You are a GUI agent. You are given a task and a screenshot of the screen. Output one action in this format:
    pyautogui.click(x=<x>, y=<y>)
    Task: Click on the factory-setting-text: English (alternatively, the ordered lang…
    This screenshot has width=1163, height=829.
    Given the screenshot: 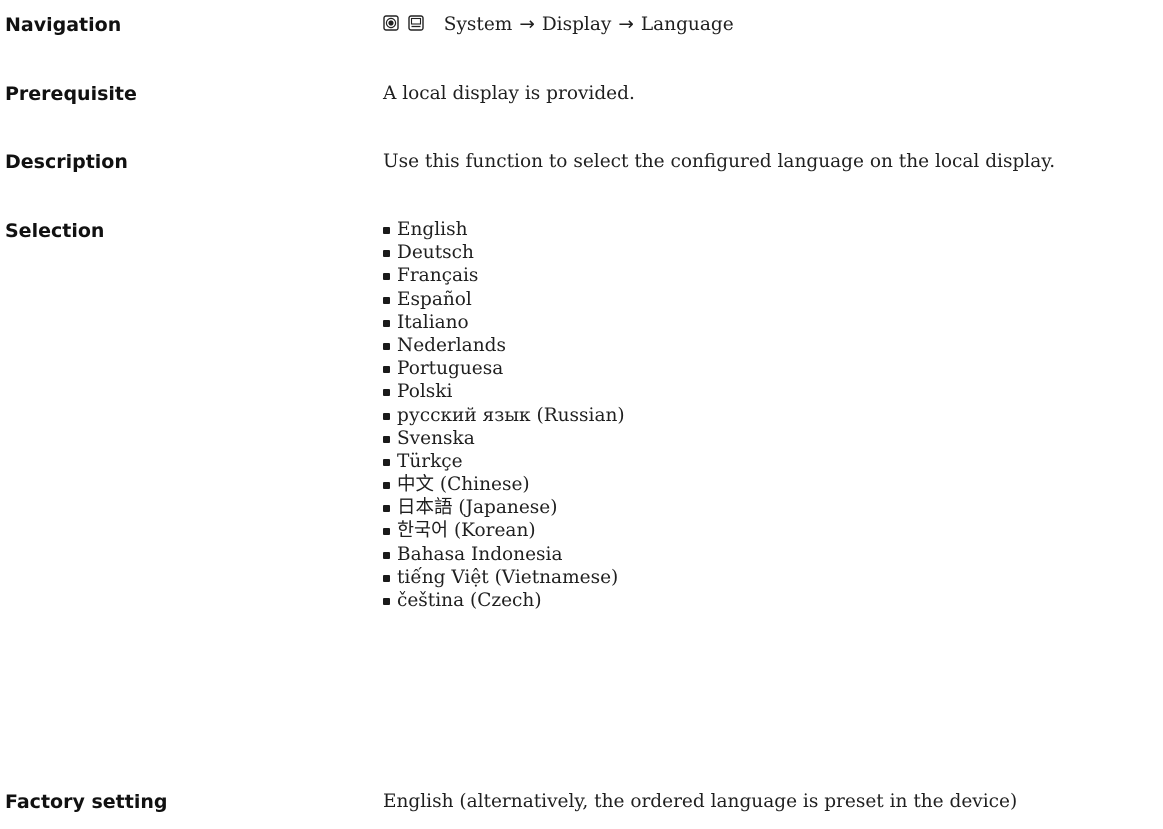 What is the action you would take?
    pyautogui.click(x=700, y=801)
    